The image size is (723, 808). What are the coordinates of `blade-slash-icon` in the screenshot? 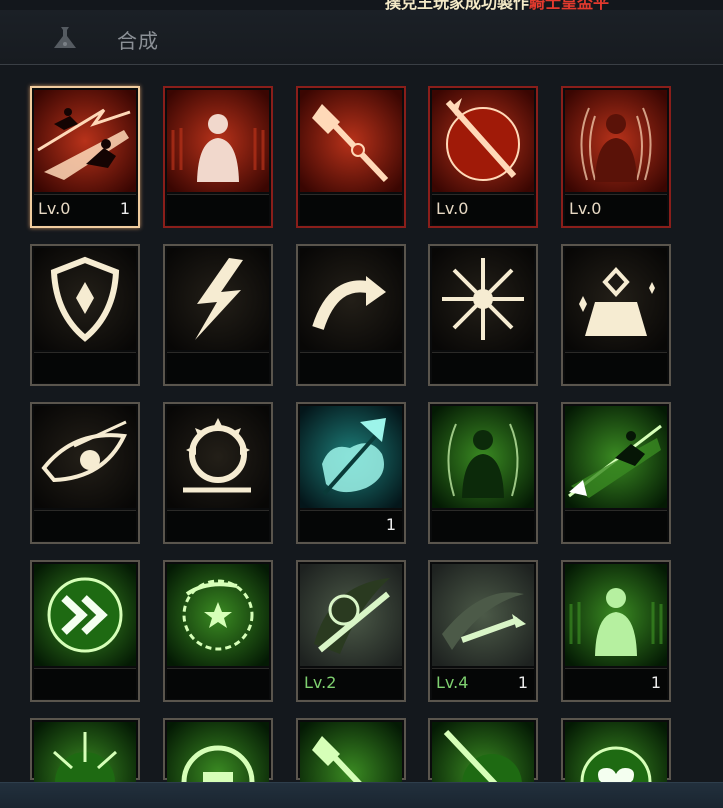 It's located at (483, 615).